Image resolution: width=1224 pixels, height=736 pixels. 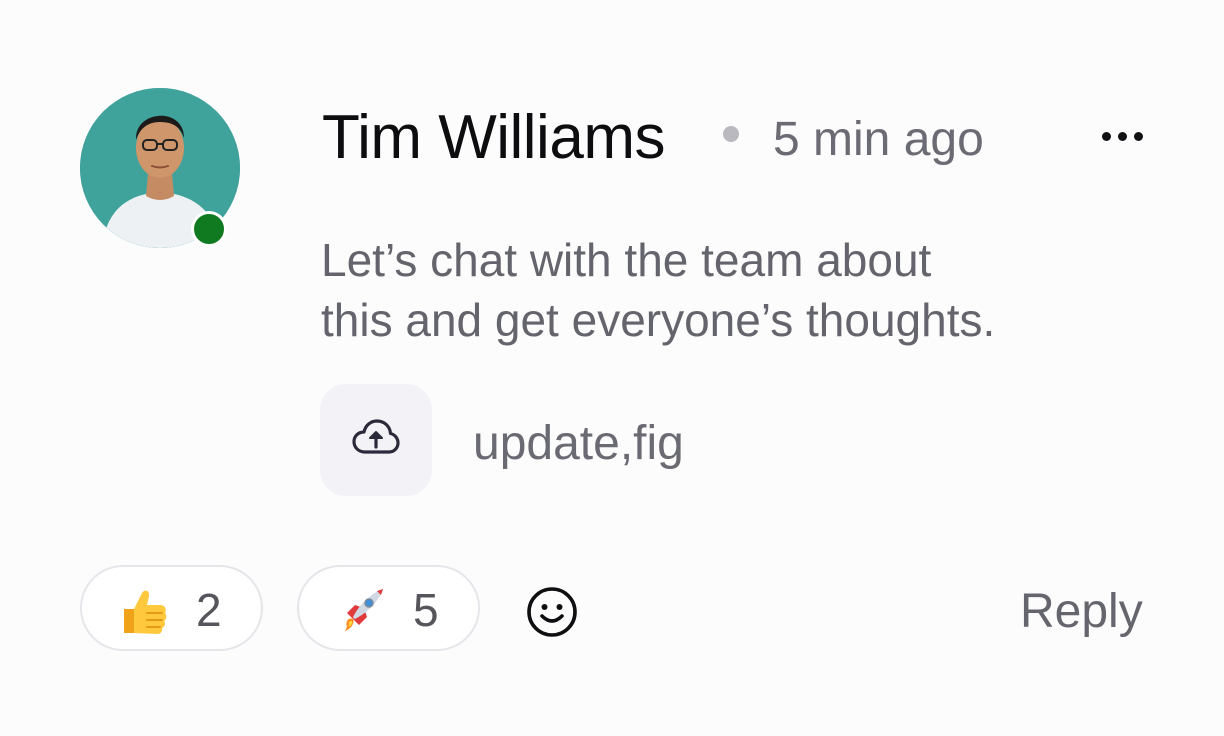 I want to click on rocket-emoji, so click(x=364, y=610).